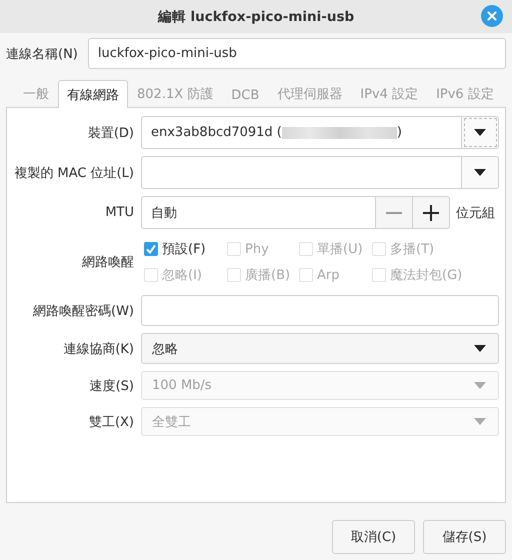 Image resolution: width=512 pixels, height=560 pixels. I want to click on connection-name-field: luckfox-pico-mini-usb, so click(297, 53).